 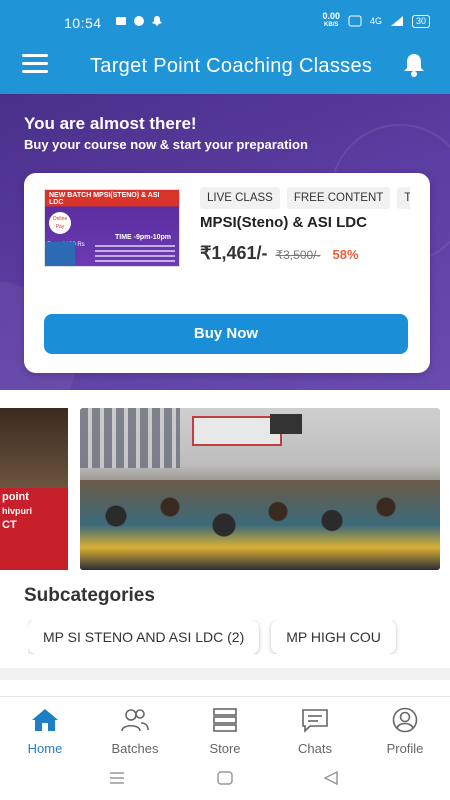 What do you see at coordinates (331, 25) in the screenshot?
I see `net-speed-unit: KB/S` at bounding box center [331, 25].